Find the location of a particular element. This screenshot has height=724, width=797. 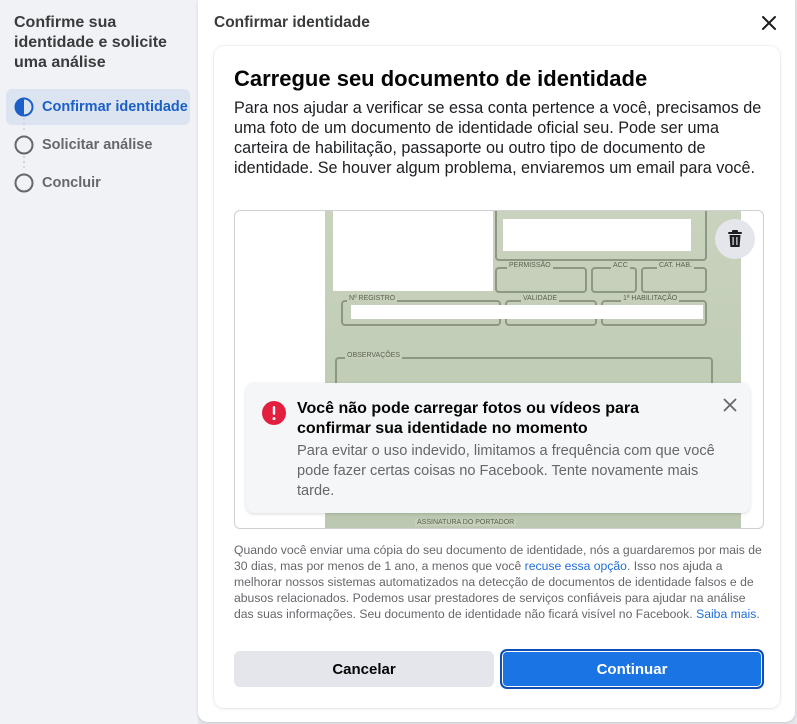

dialog-title: Confirmar identidade is located at coordinates (292, 22).